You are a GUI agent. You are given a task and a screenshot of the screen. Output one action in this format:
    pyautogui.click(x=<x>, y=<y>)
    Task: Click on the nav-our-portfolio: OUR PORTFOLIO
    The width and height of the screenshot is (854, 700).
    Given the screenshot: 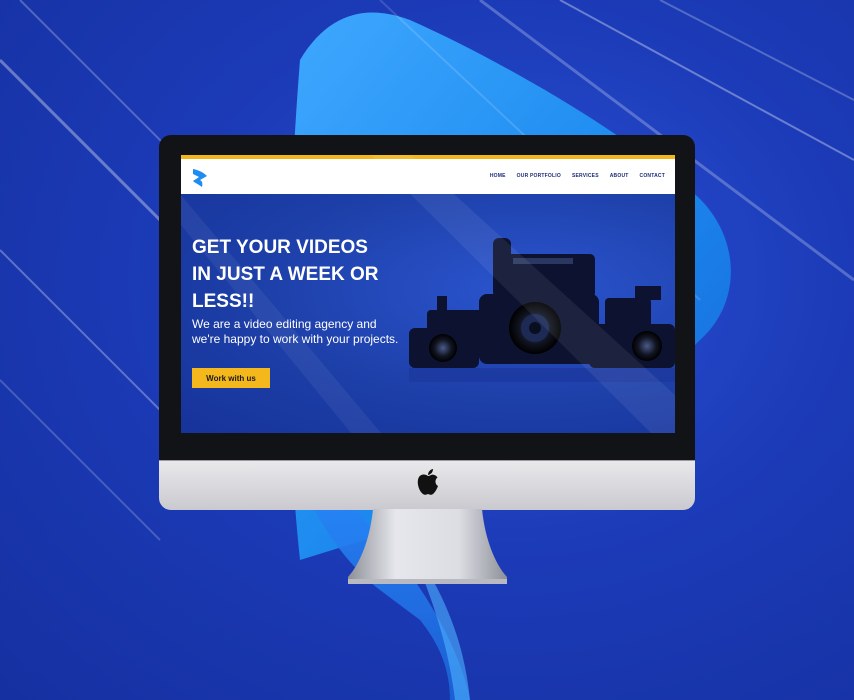 What is the action you would take?
    pyautogui.click(x=539, y=176)
    